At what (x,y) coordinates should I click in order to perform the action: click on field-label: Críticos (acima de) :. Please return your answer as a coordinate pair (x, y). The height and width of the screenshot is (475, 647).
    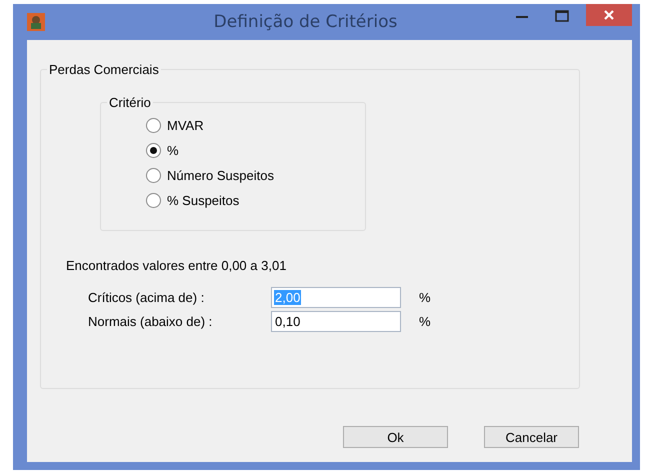
    Looking at the image, I should click on (147, 297).